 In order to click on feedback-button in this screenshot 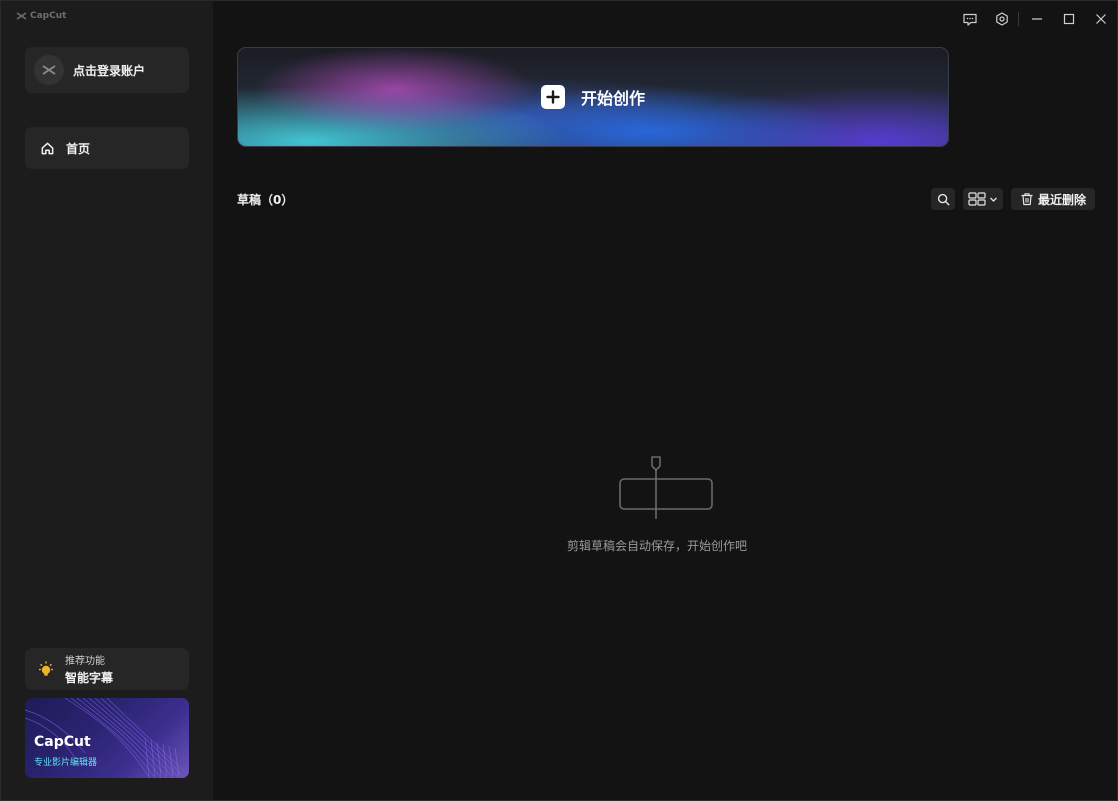, I will do `click(970, 19)`.